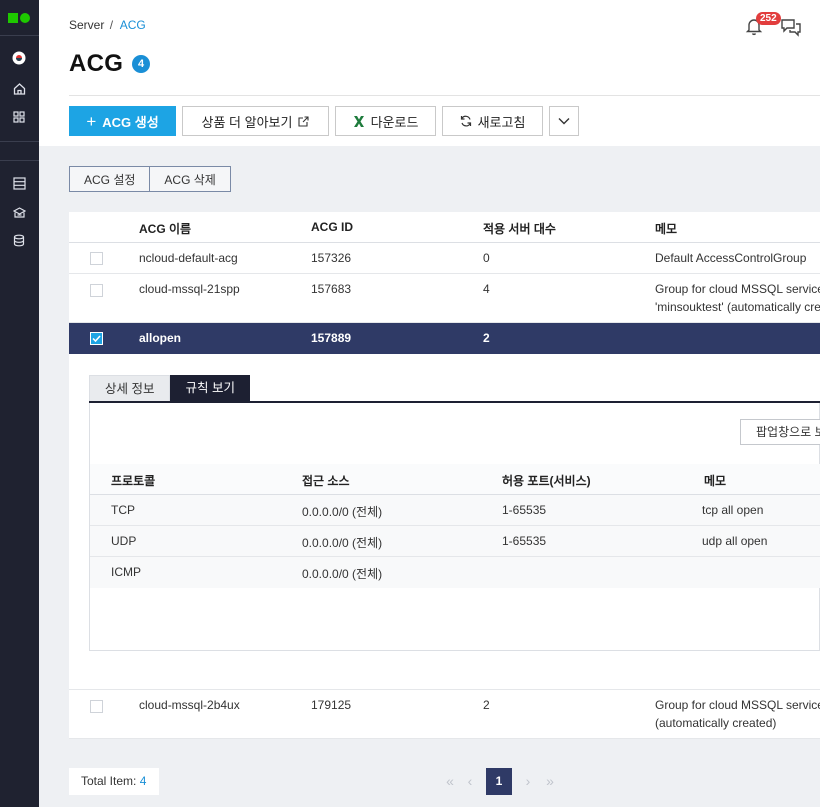 The height and width of the screenshot is (807, 820). What do you see at coordinates (130, 388) in the screenshot?
I see `tab-detail-info: 상세 정보` at bounding box center [130, 388].